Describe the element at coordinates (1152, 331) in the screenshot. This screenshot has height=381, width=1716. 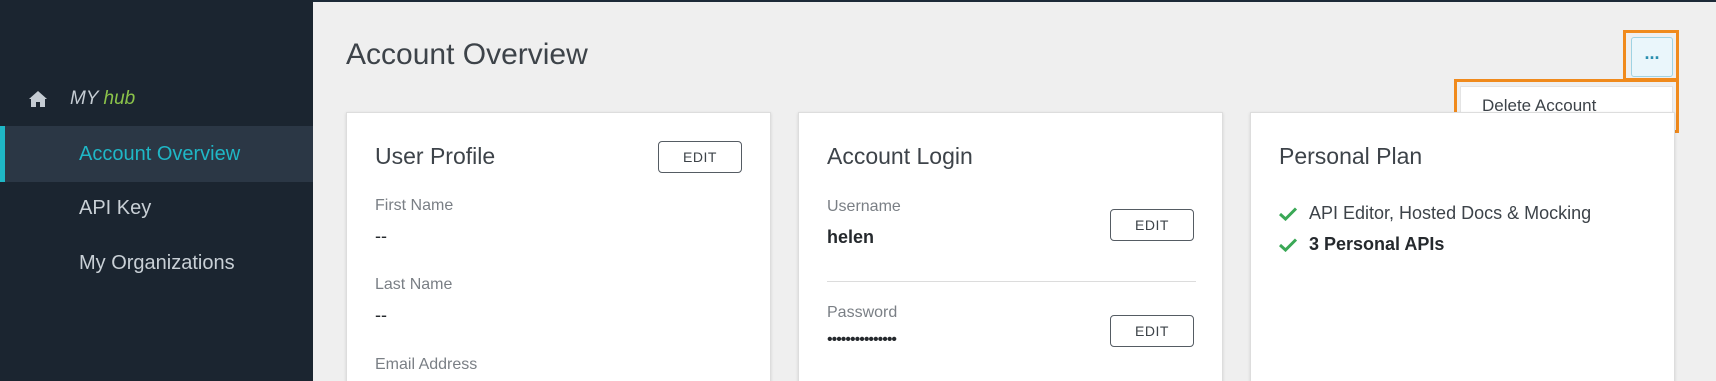
I see `edit-password-button: EDIT` at that location.